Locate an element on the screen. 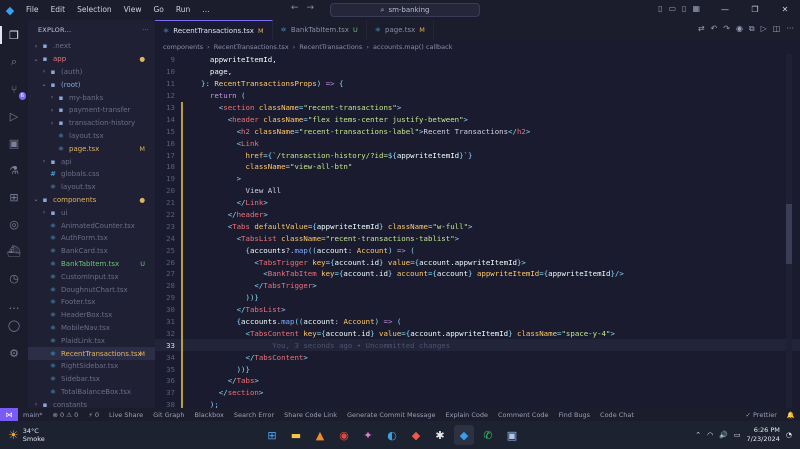 Image resolution: width=800 pixels, height=449 pixels. tree-file: ⚛ HeaderBox.tsx is located at coordinates (91, 315).